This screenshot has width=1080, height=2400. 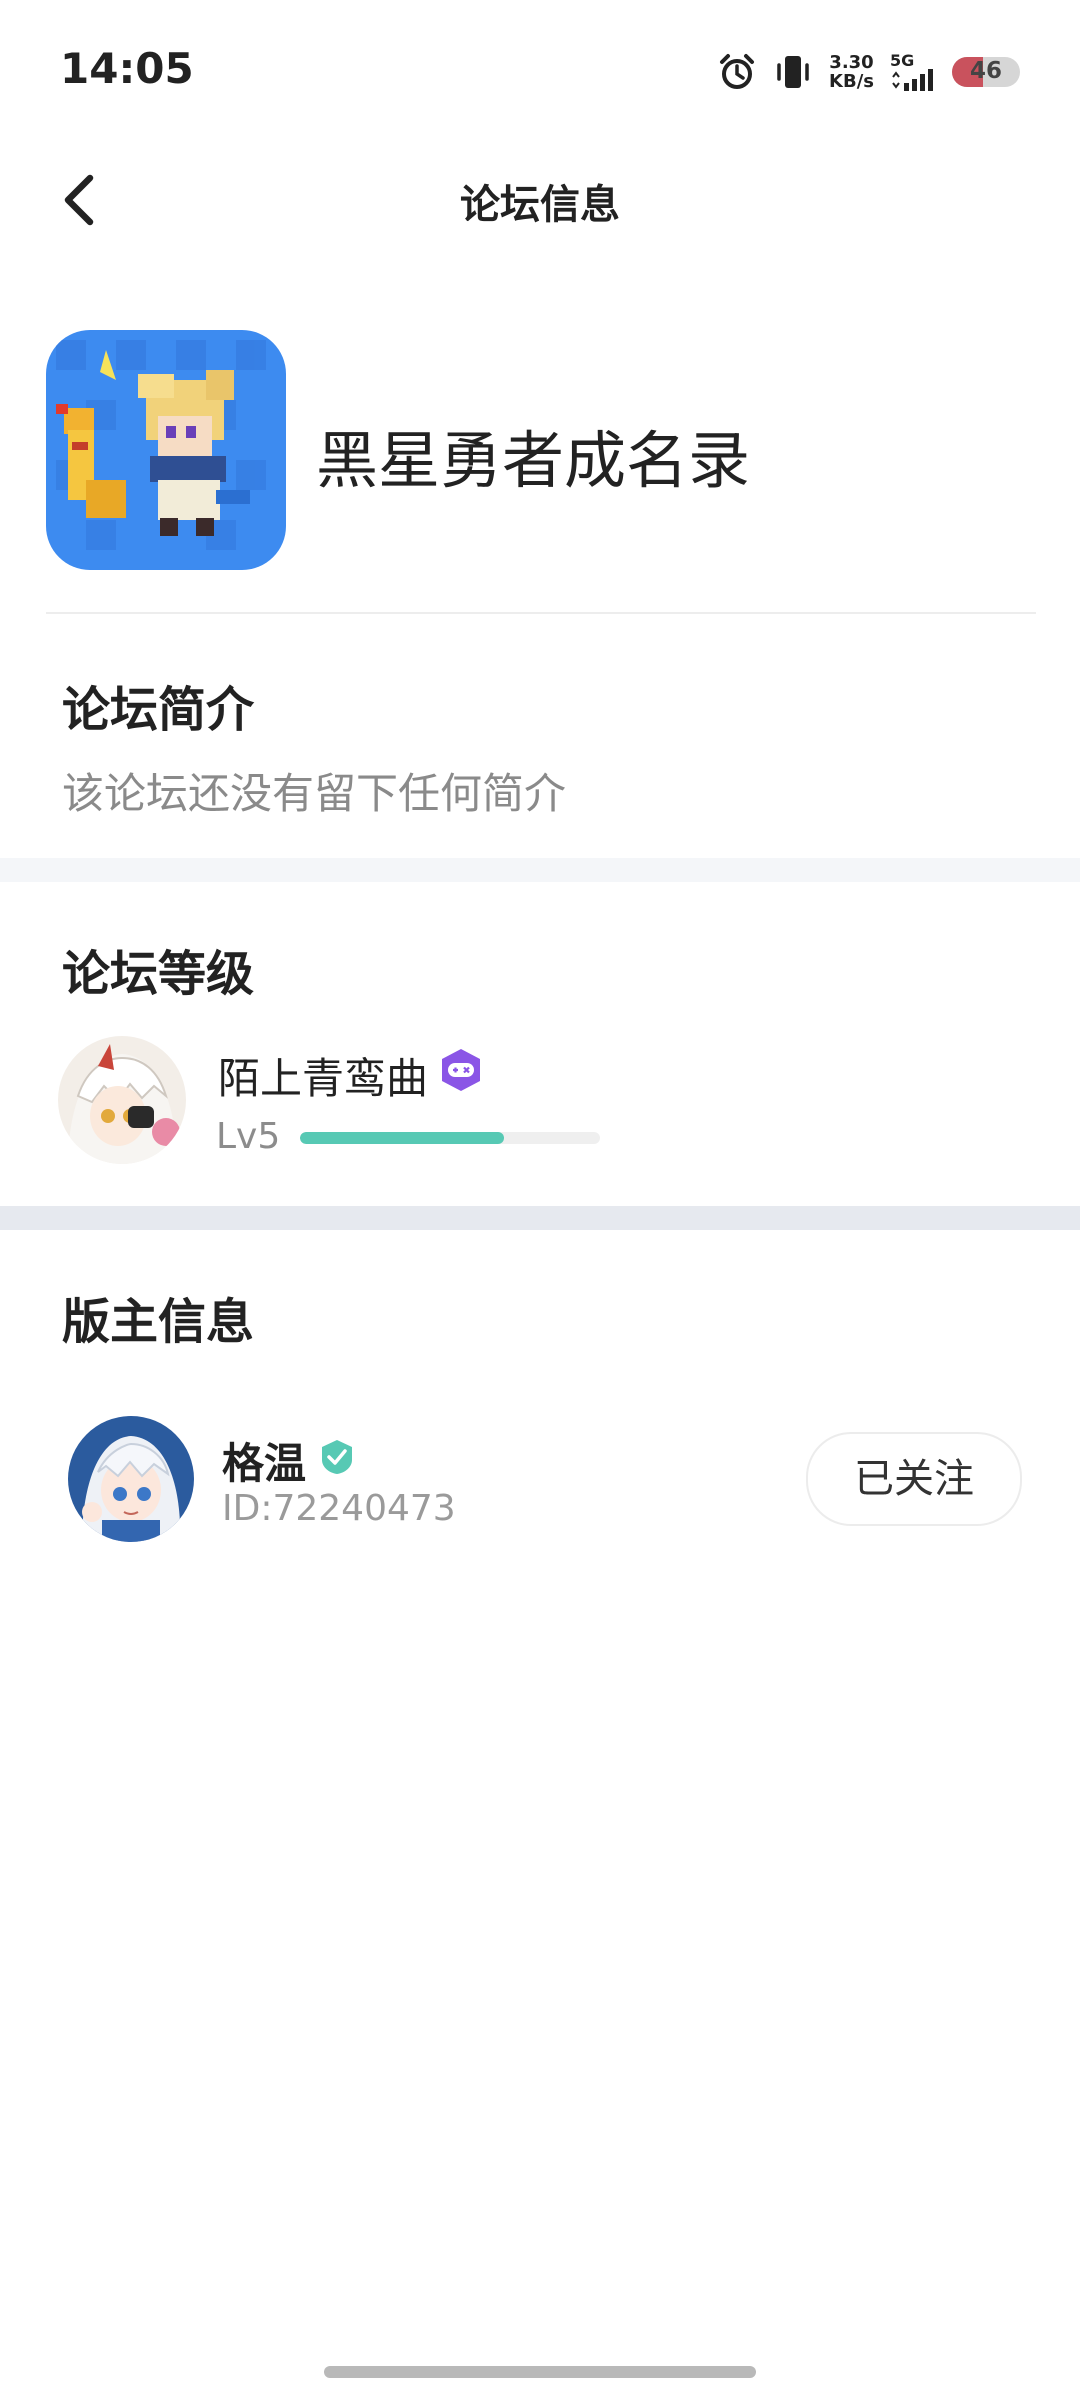 What do you see at coordinates (158, 974) in the screenshot?
I see `level-section-title: 论坛等级` at bounding box center [158, 974].